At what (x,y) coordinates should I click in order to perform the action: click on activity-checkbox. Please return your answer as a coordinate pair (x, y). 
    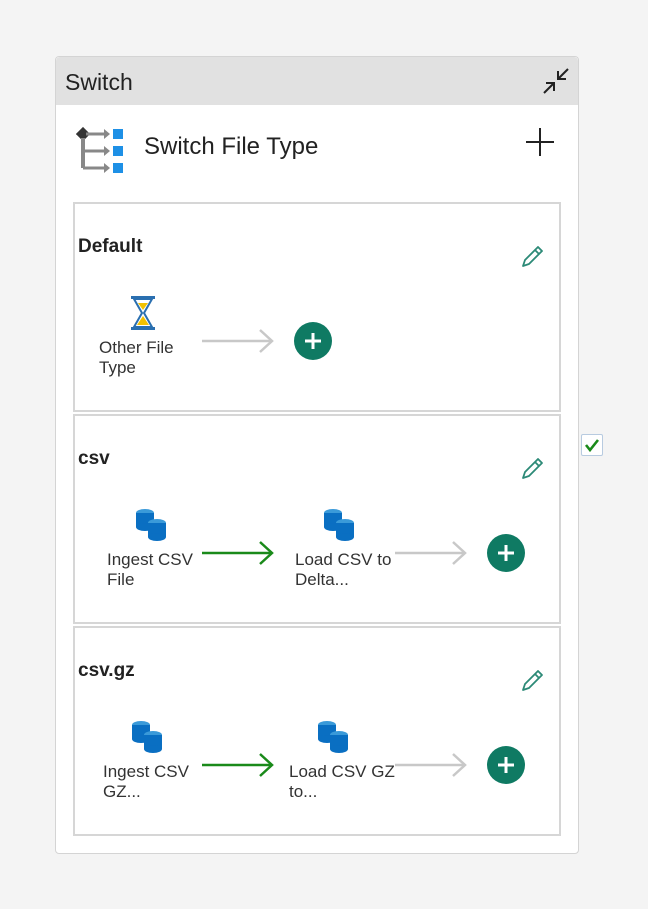
    Looking at the image, I should click on (592, 445).